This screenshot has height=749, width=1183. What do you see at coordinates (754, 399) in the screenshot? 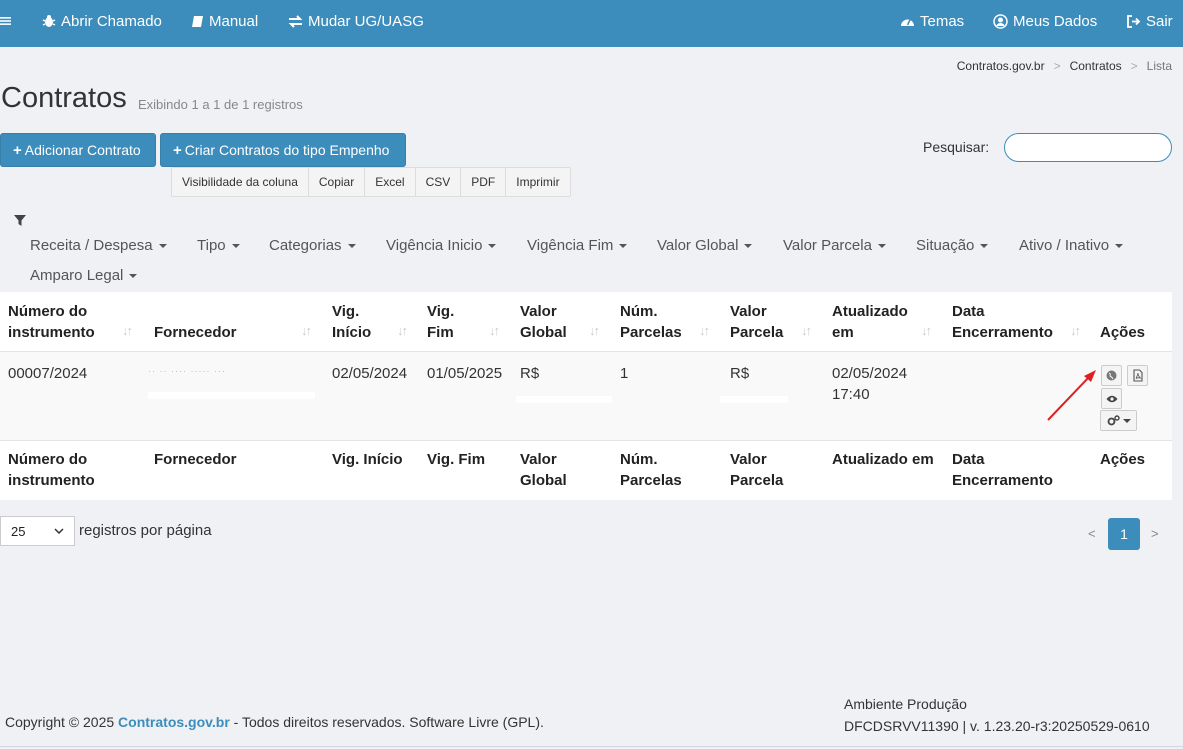
I see `redaction-mark` at bounding box center [754, 399].